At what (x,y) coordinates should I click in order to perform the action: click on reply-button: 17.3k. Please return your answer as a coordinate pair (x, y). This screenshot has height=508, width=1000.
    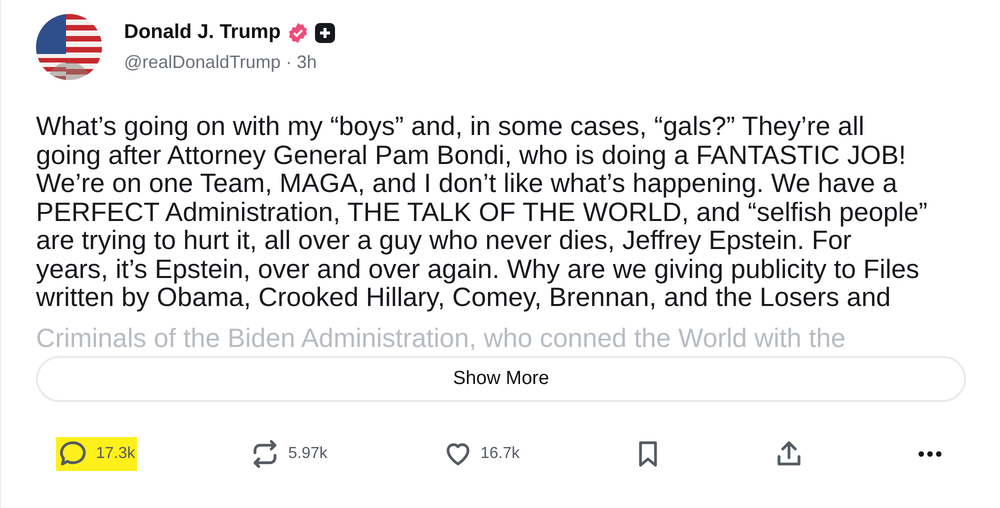
    Looking at the image, I should click on (97, 453).